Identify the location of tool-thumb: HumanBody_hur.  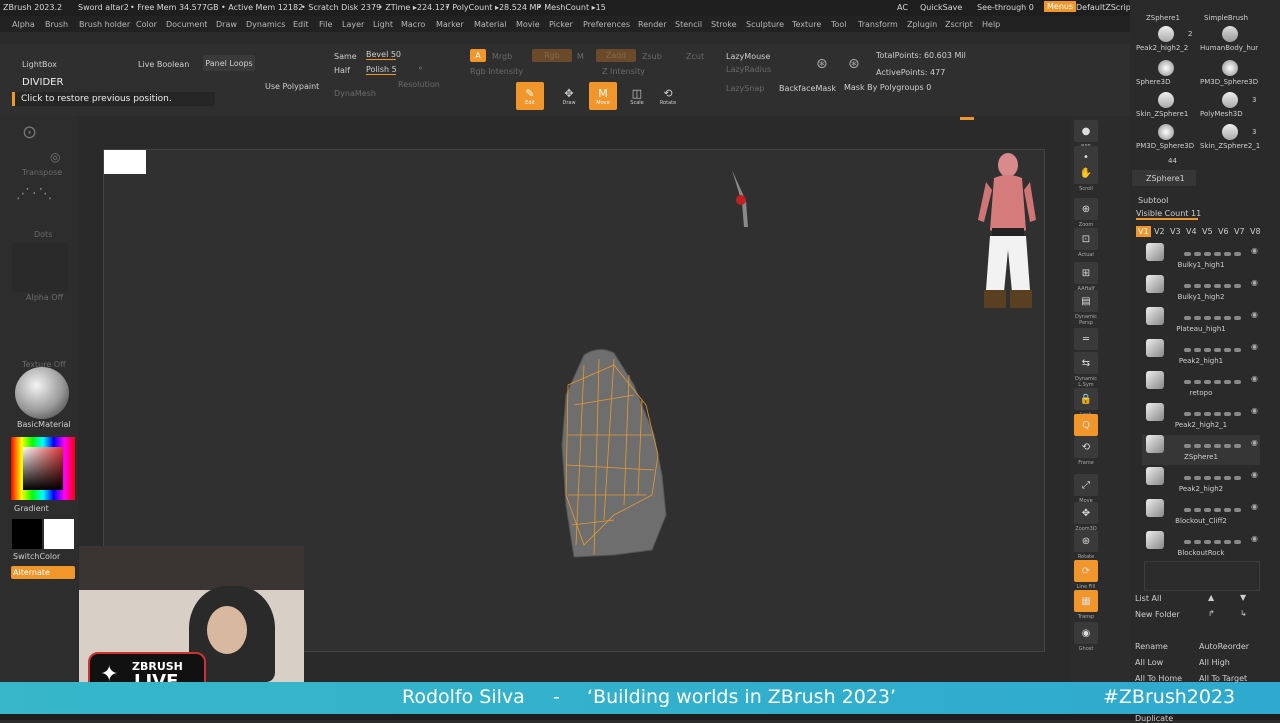
(1231, 39).